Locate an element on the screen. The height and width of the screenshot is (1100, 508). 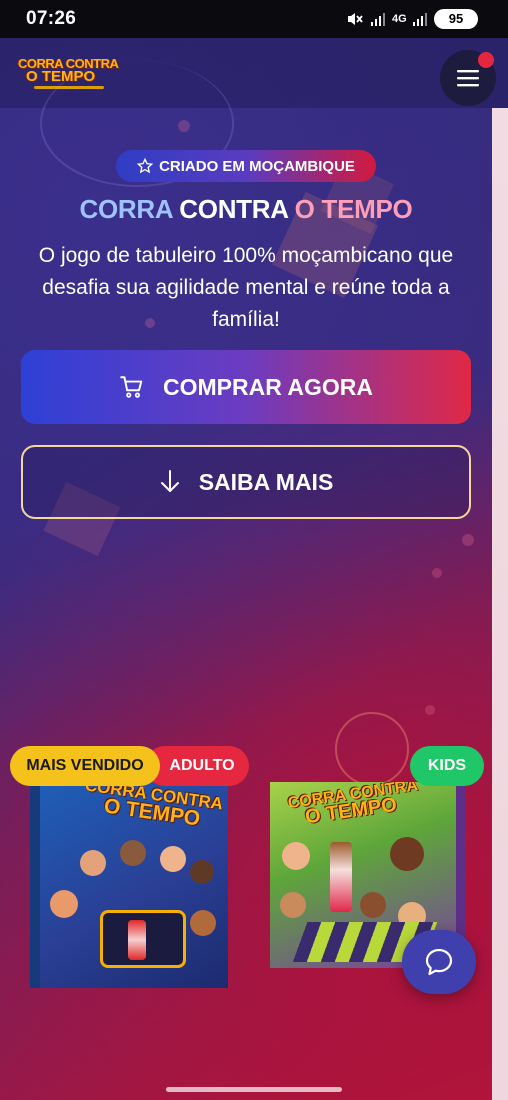
hero-title-part1: CORRA is located at coordinates (129, 209).